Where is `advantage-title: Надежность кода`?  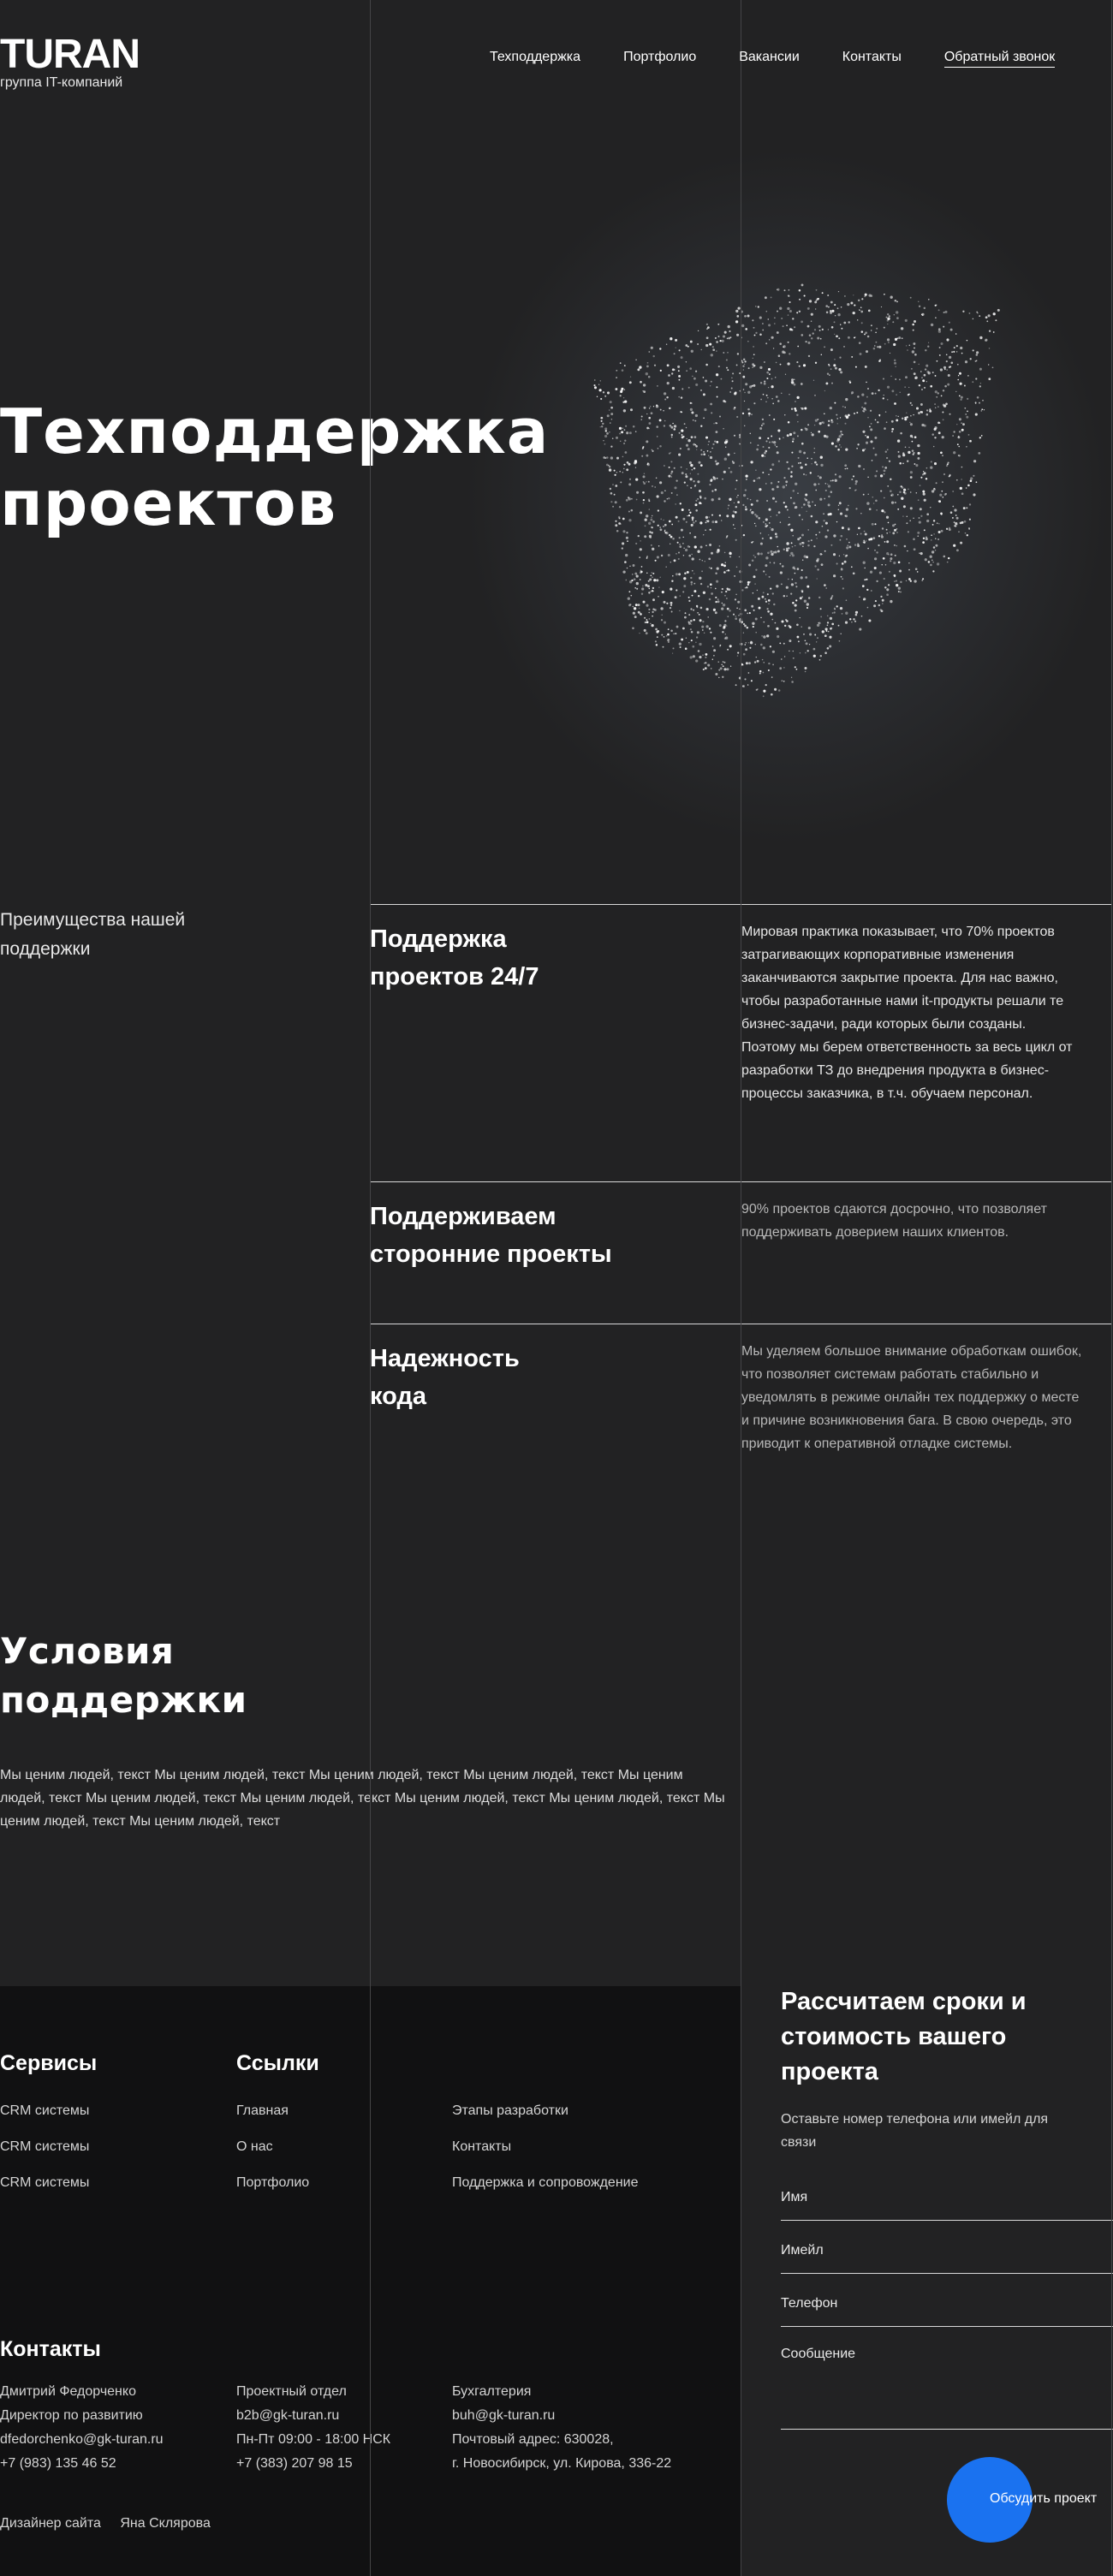
advantage-title: Надежность кода is located at coordinates (445, 1377).